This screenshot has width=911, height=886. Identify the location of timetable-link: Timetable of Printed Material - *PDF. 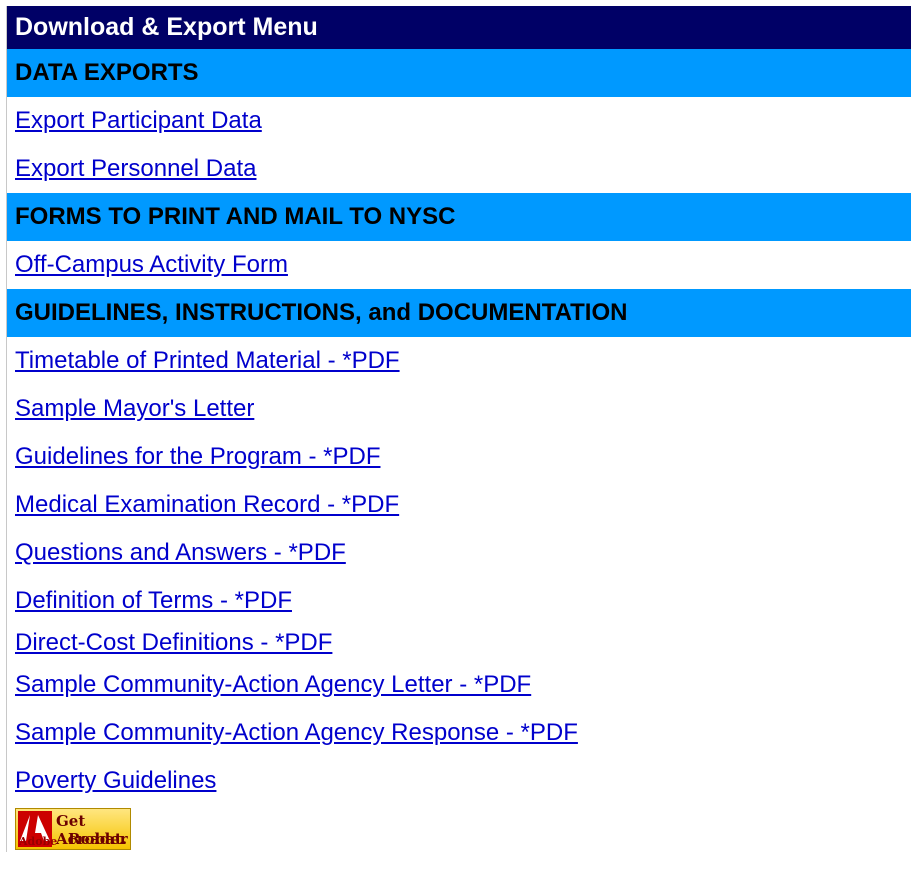
(207, 360).